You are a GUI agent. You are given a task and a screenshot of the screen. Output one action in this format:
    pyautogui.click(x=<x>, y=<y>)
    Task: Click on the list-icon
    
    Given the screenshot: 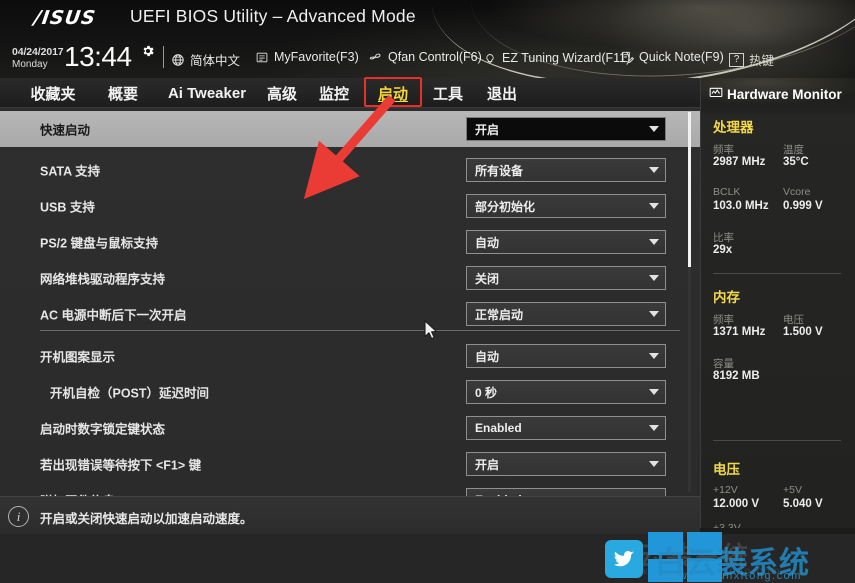 What is the action you would take?
    pyautogui.click(x=262, y=57)
    